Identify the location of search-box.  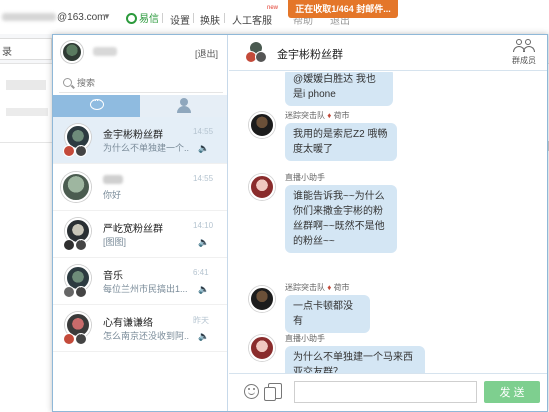
(141, 84).